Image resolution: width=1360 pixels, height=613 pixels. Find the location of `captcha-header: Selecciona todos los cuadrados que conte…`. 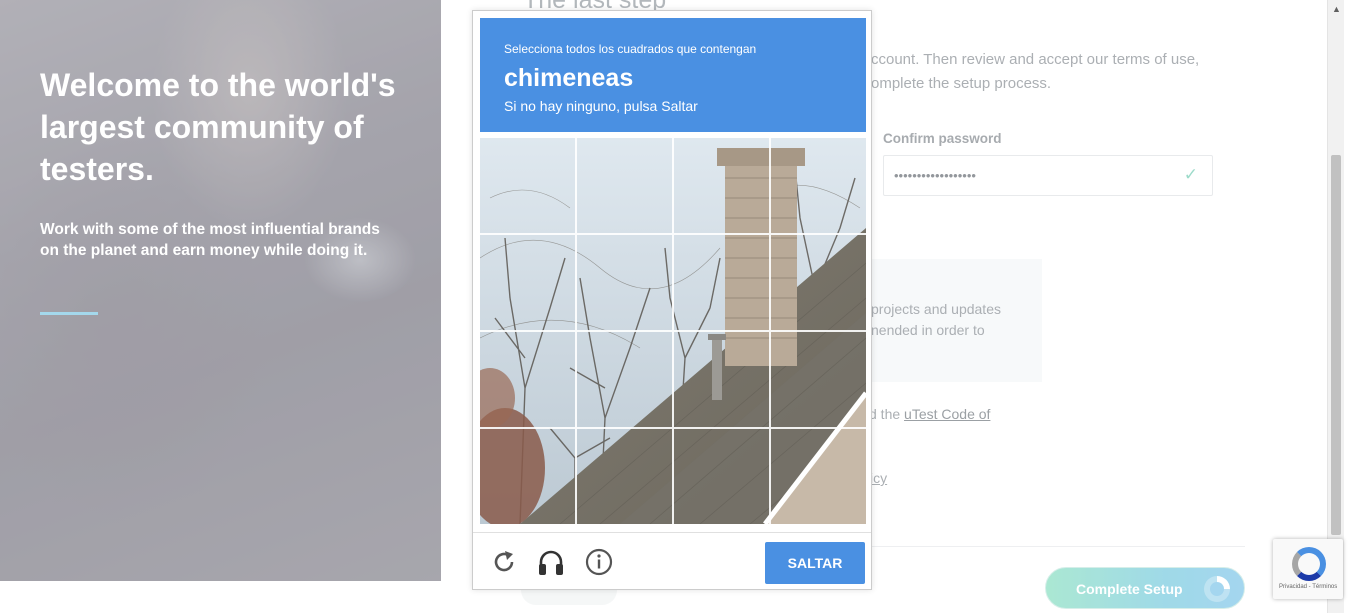

captcha-header: Selecciona todos los cuadrados que conte… is located at coordinates (673, 75).